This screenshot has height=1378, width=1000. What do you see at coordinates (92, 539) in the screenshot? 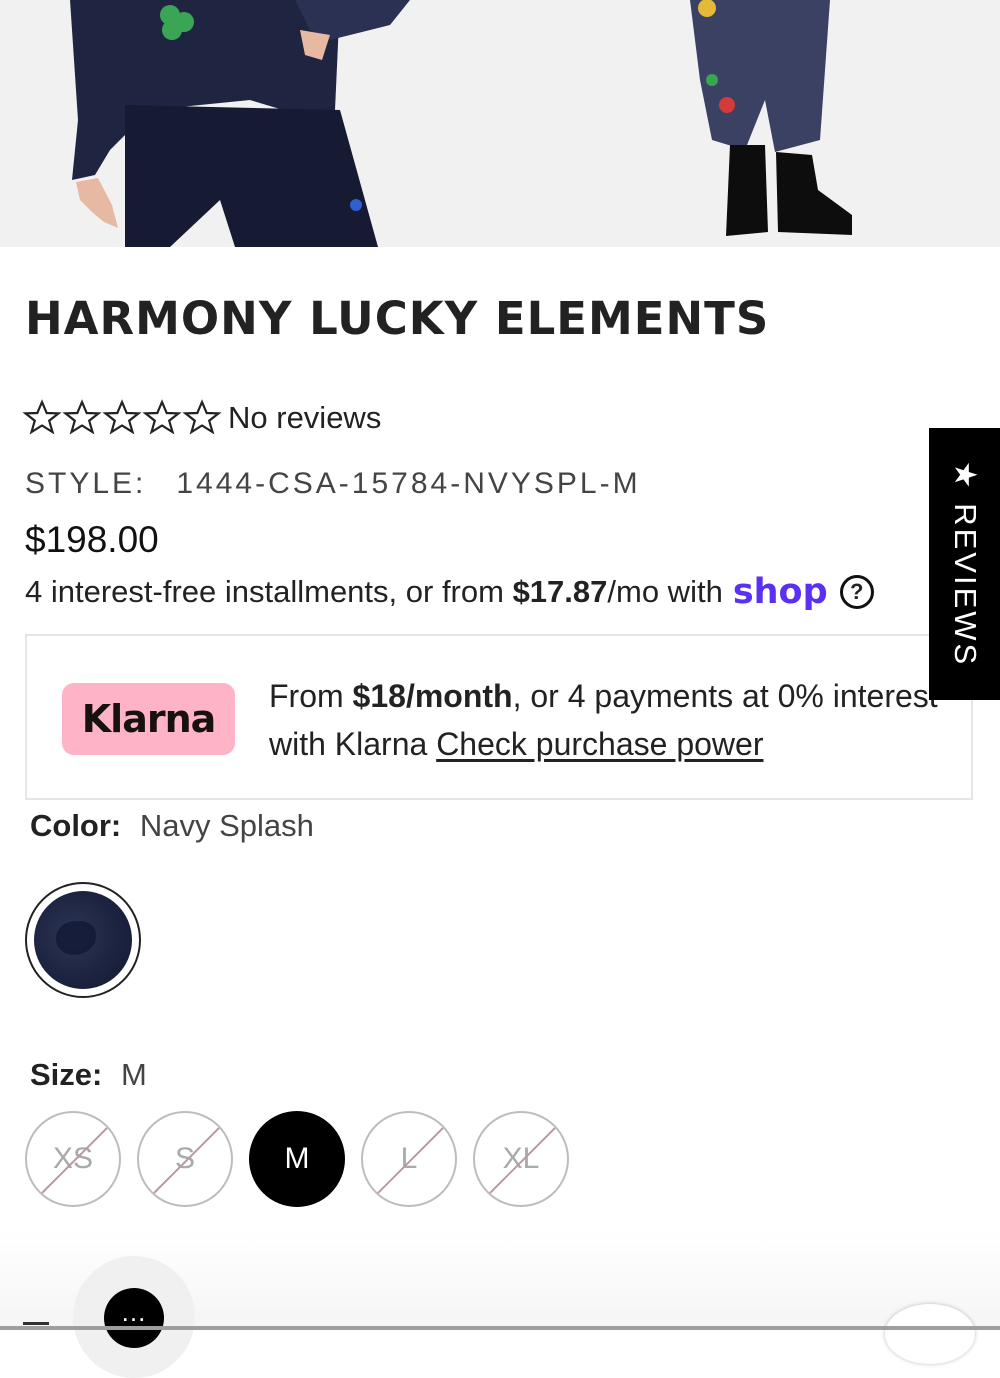
I see `product-price: $198.00` at bounding box center [92, 539].